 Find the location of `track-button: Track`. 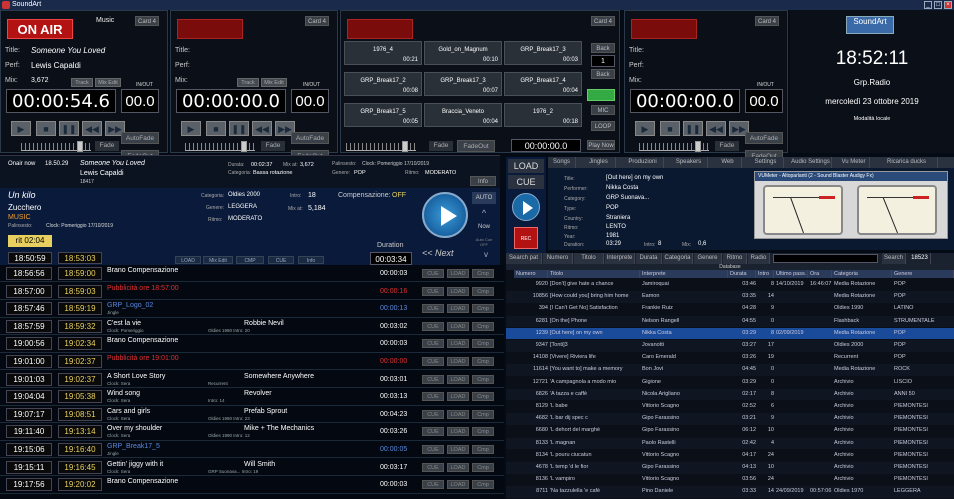

track-button: Track is located at coordinates (248, 82).